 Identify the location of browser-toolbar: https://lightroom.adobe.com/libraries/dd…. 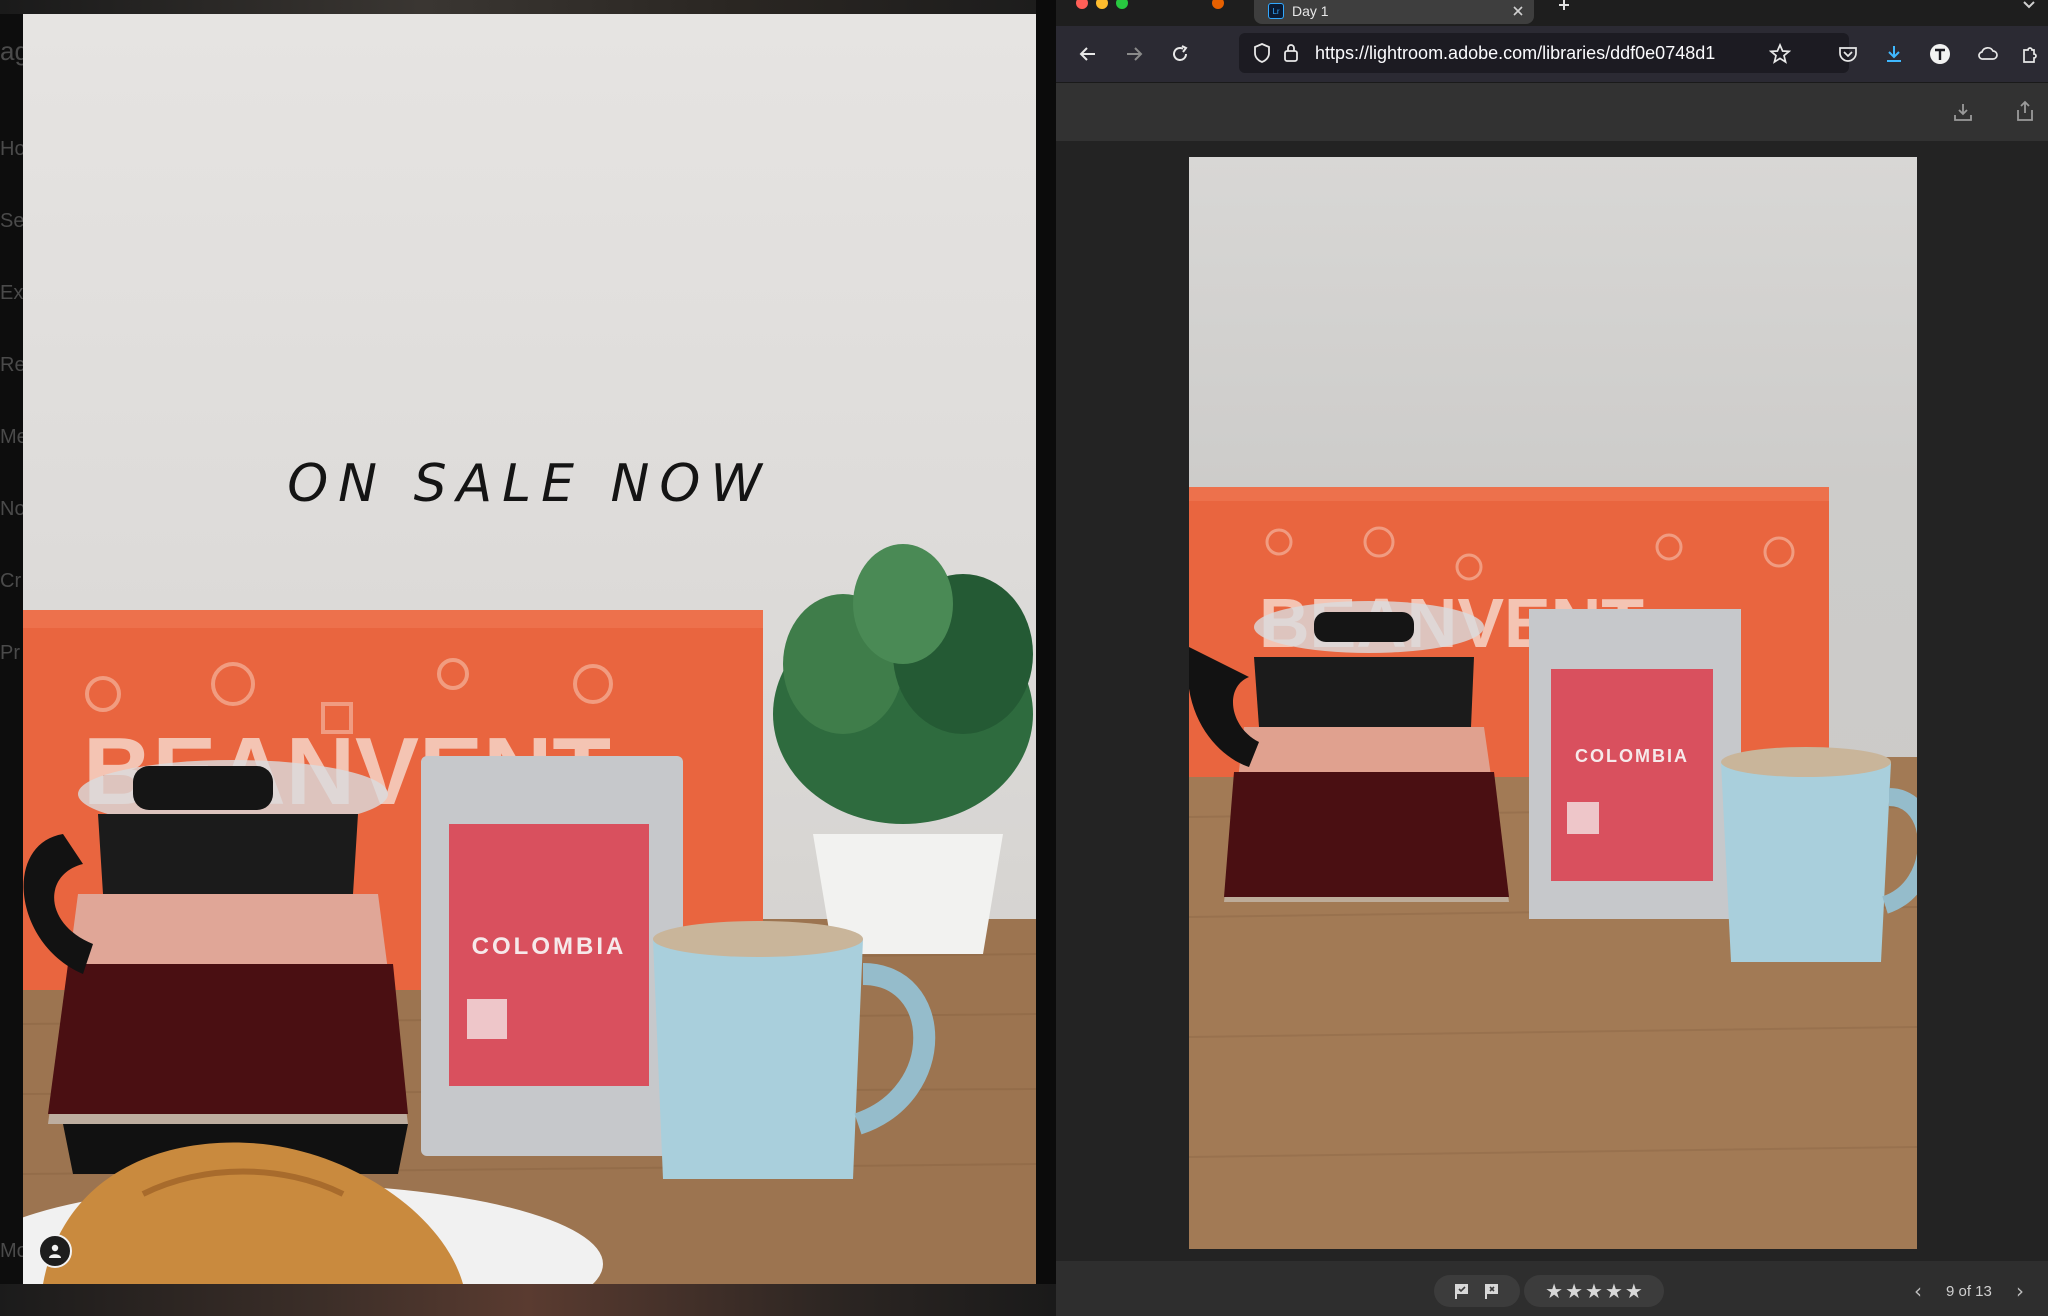
(1552, 54).